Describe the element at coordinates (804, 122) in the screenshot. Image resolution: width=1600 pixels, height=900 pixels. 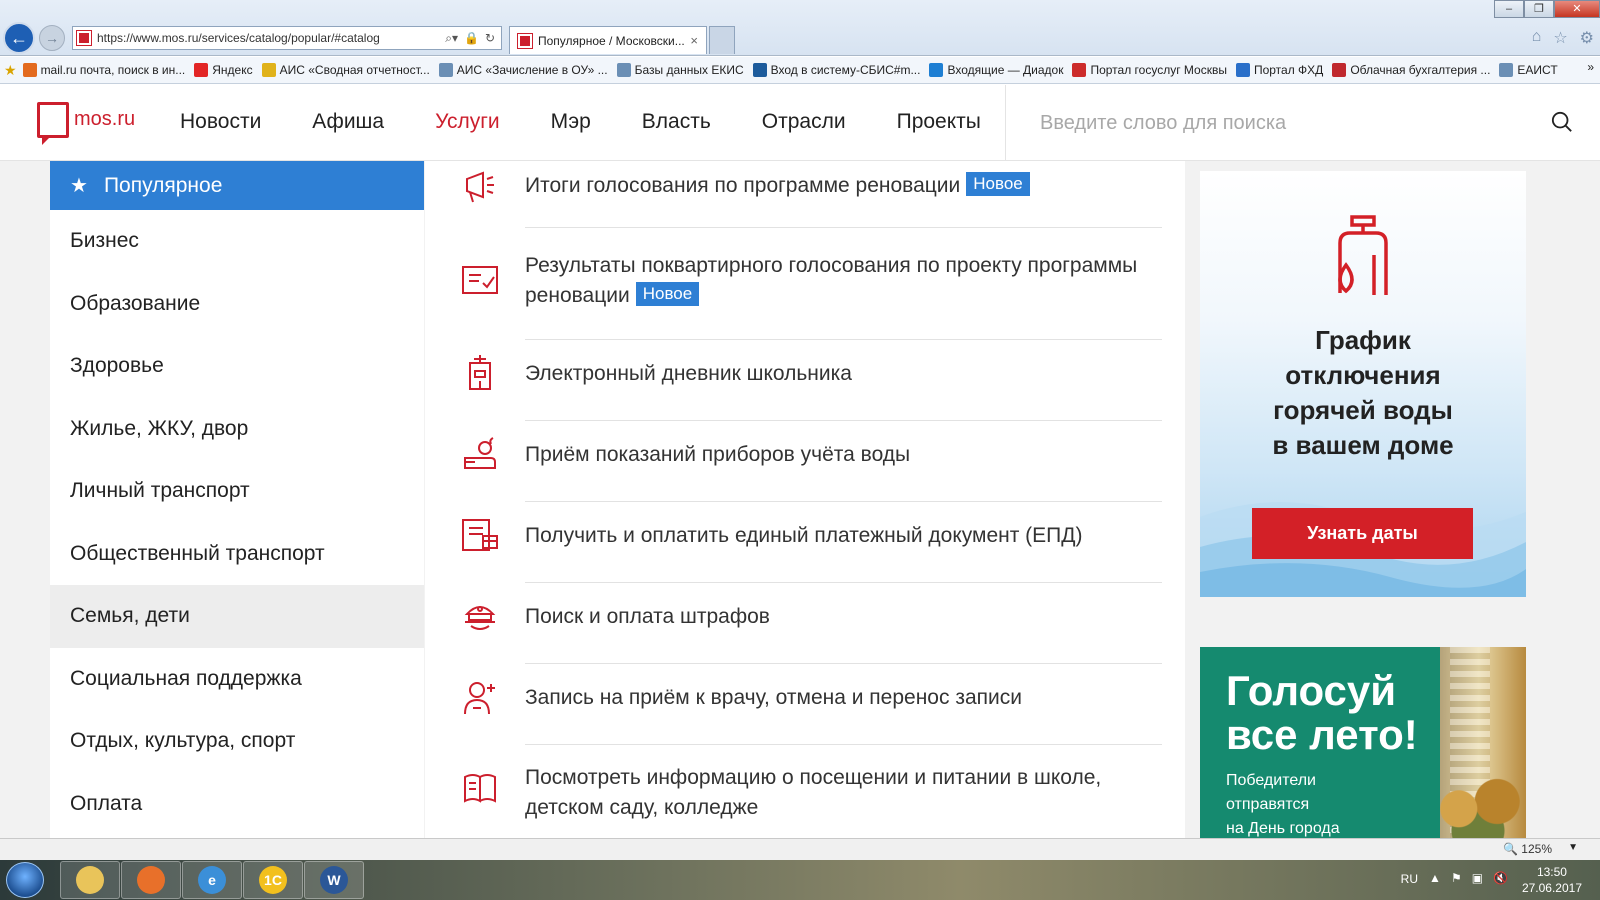
I see `nav-link: Отрасли` at that location.